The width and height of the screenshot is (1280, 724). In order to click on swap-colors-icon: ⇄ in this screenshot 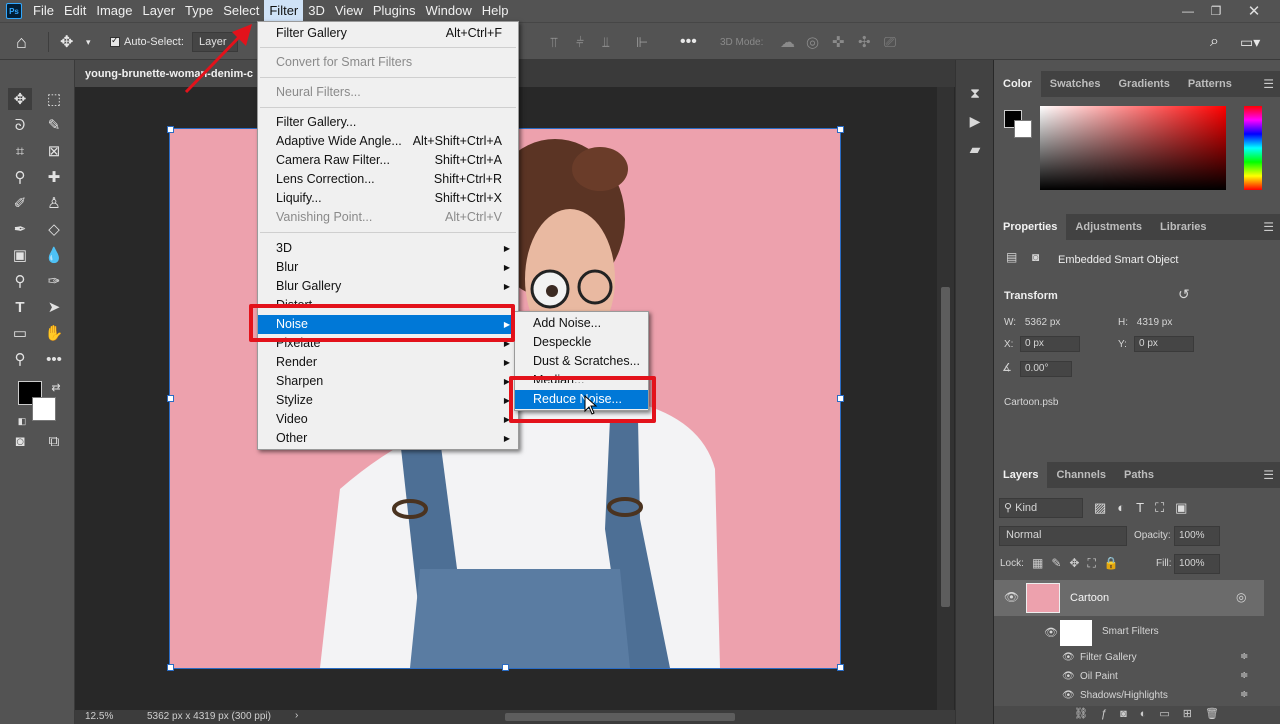, I will do `click(56, 387)`.